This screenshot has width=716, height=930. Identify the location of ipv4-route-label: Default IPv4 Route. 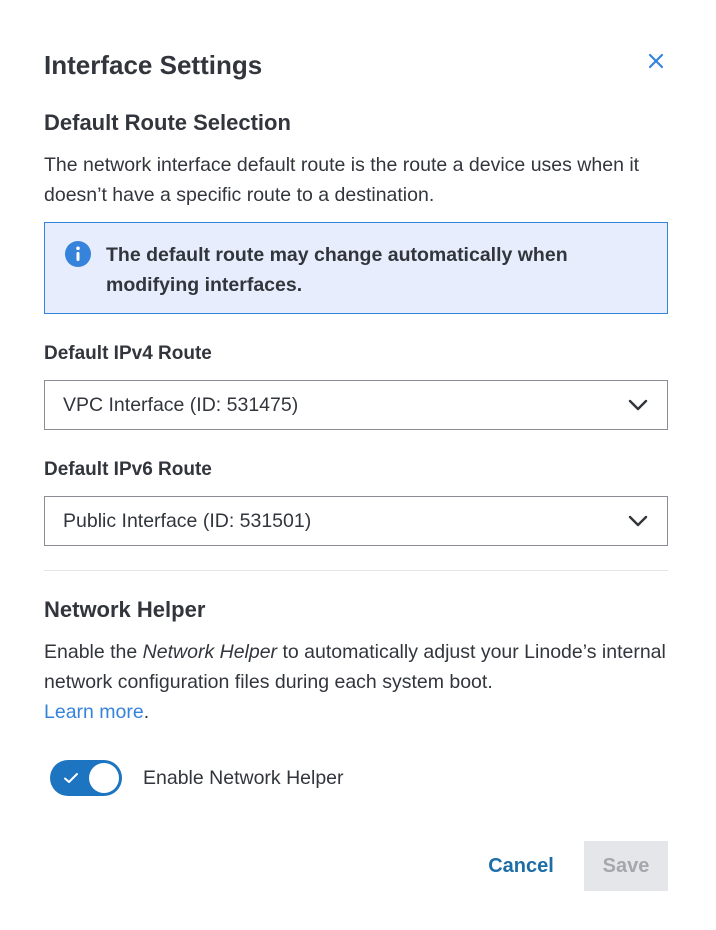
(128, 353).